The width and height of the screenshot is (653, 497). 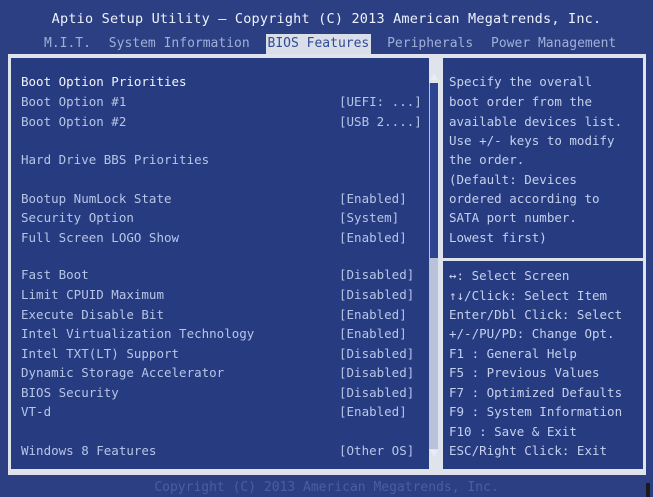 What do you see at coordinates (380, 122) in the screenshot?
I see `value-boot-option-2: [USB 2....]` at bounding box center [380, 122].